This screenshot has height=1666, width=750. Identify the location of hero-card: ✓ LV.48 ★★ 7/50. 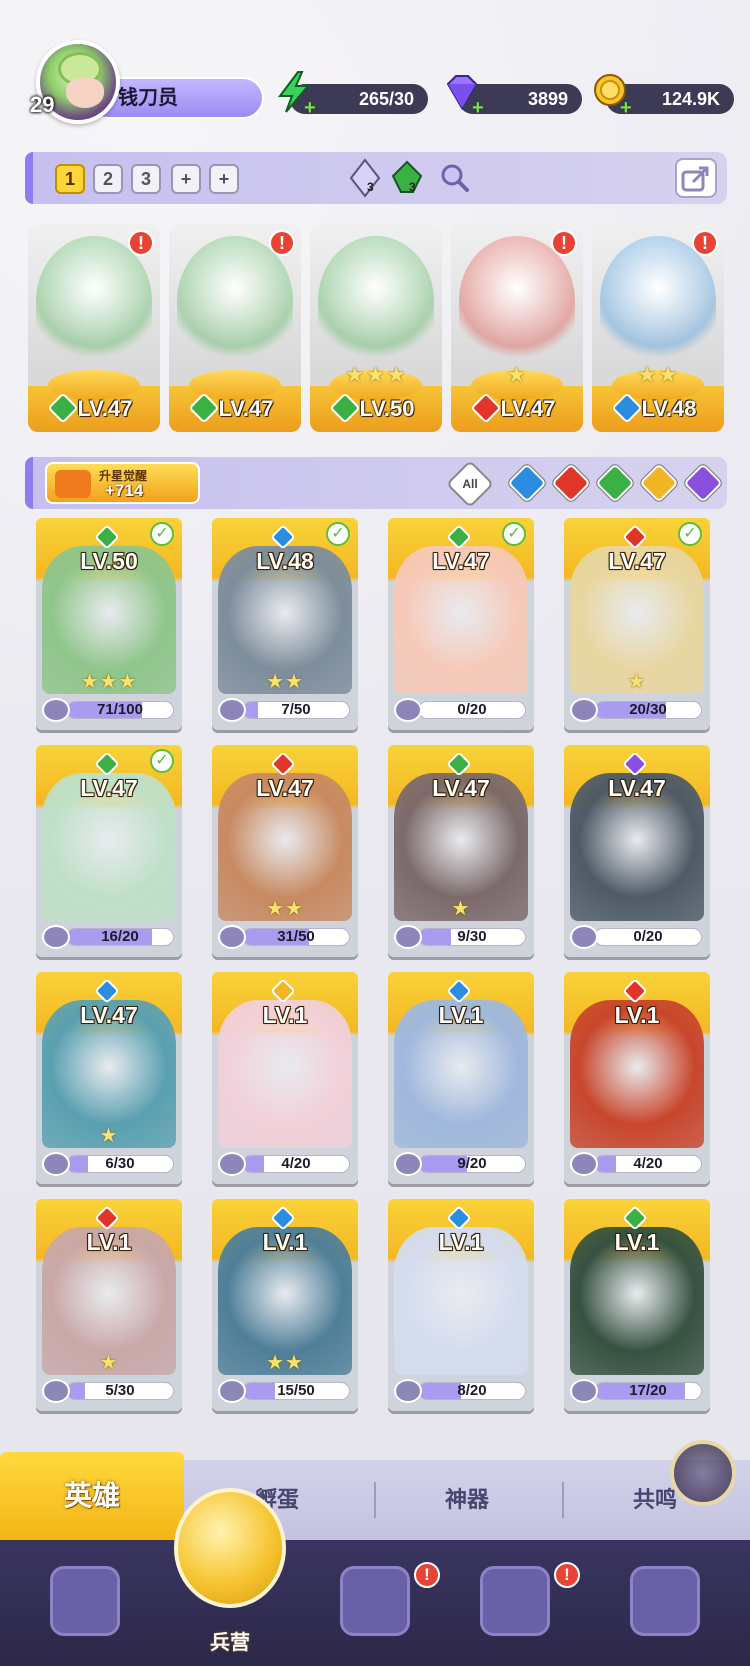
(285, 624).